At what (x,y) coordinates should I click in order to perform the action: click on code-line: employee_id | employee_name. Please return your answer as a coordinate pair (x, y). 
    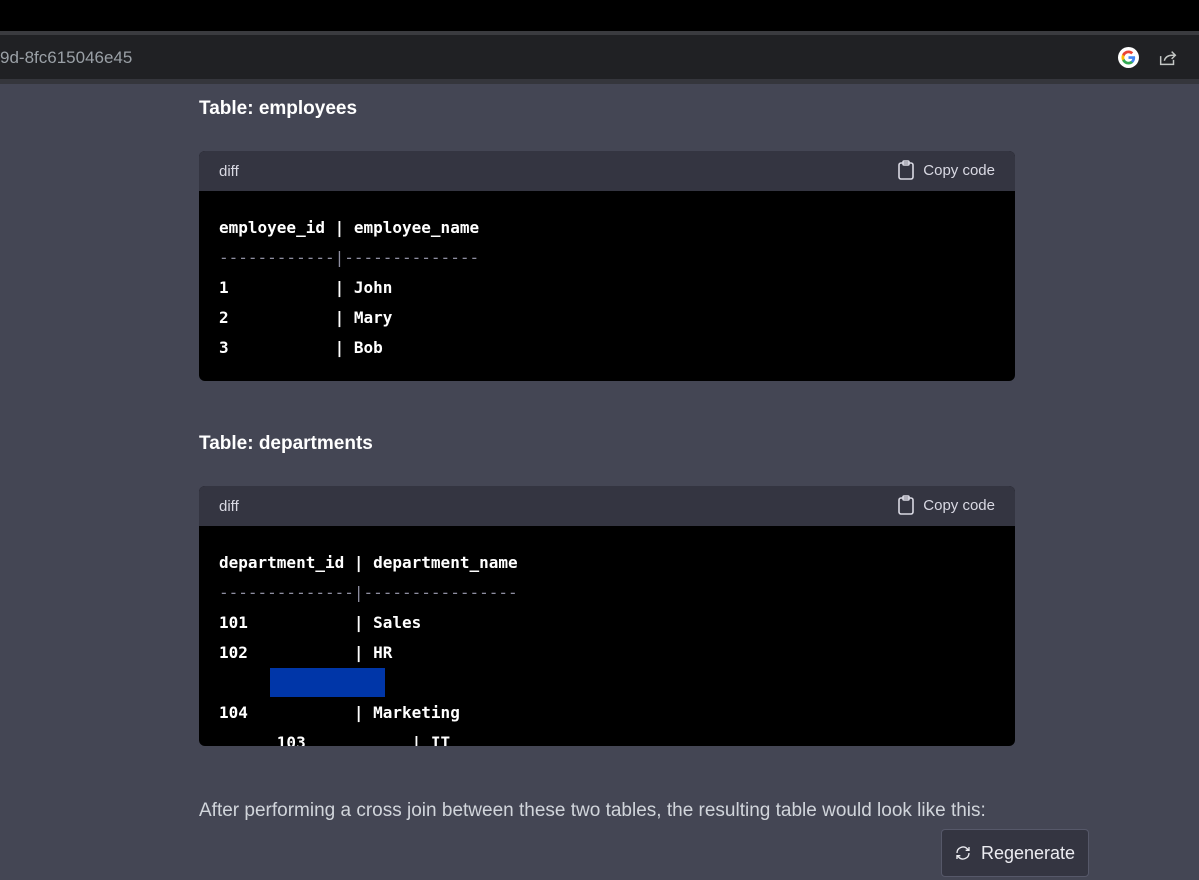
    Looking at the image, I should click on (349, 227).